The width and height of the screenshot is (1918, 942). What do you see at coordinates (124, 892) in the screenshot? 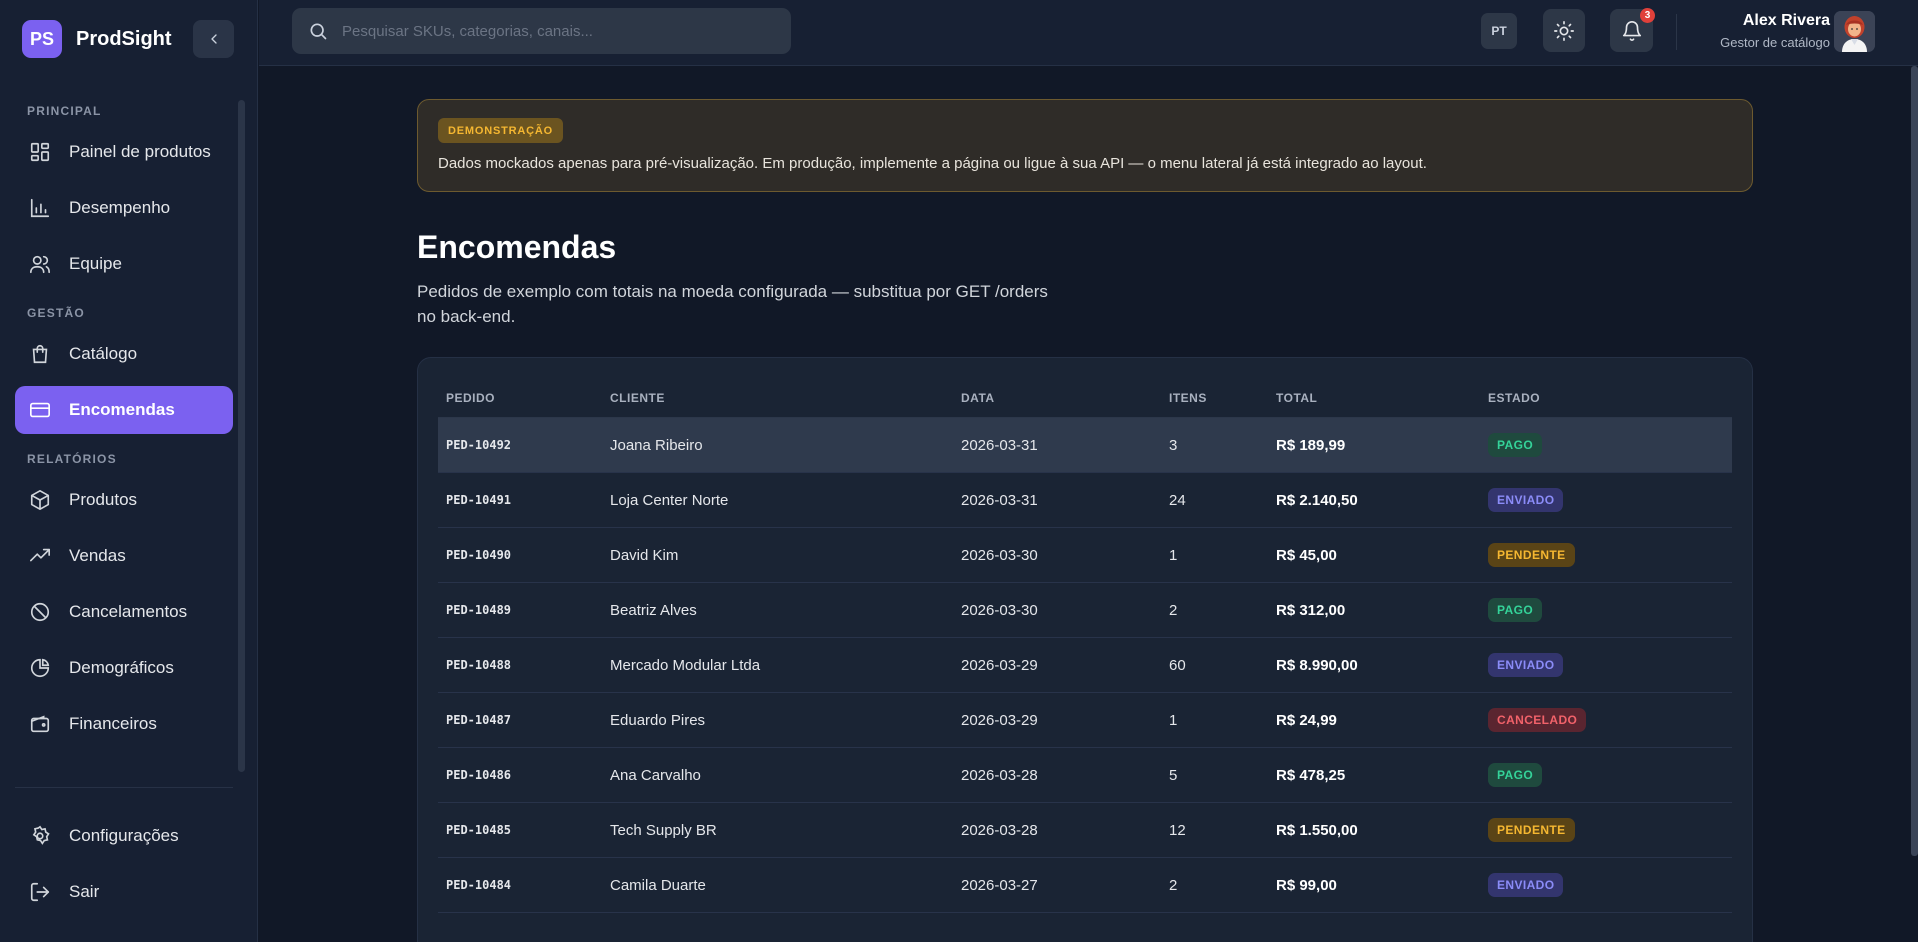
I see `sidebar-item-sair: Sair` at bounding box center [124, 892].